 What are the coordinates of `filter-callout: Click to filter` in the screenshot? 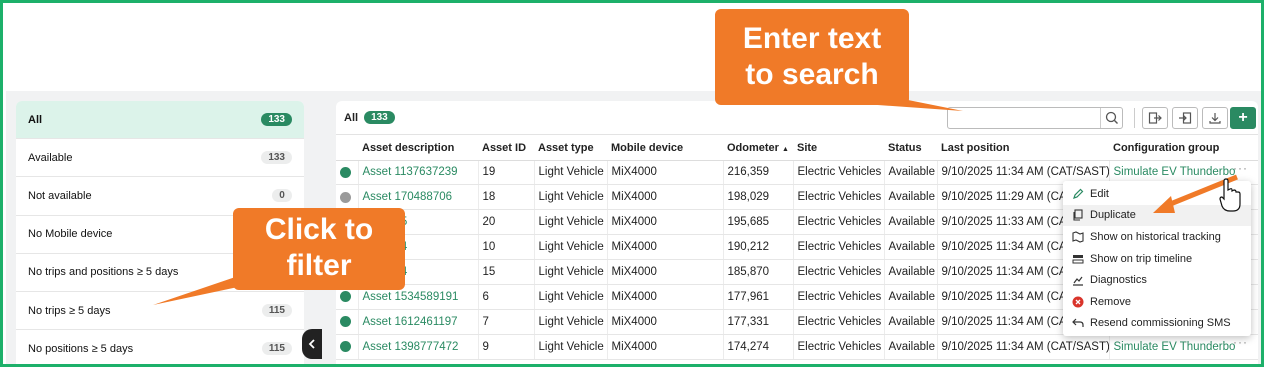 It's located at (319, 249).